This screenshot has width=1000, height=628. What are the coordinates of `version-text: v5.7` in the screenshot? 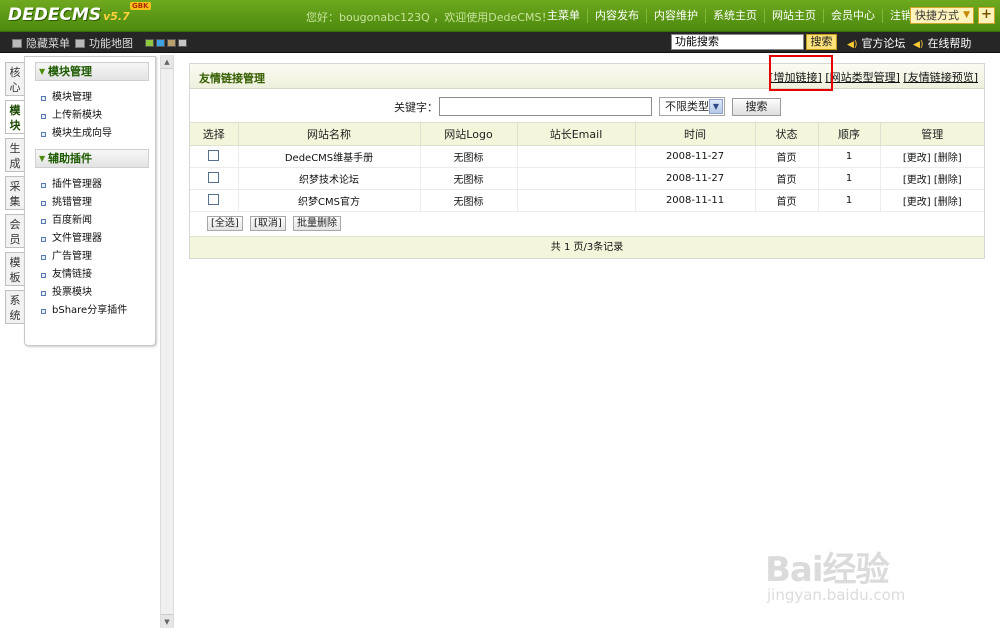 It's located at (116, 16).